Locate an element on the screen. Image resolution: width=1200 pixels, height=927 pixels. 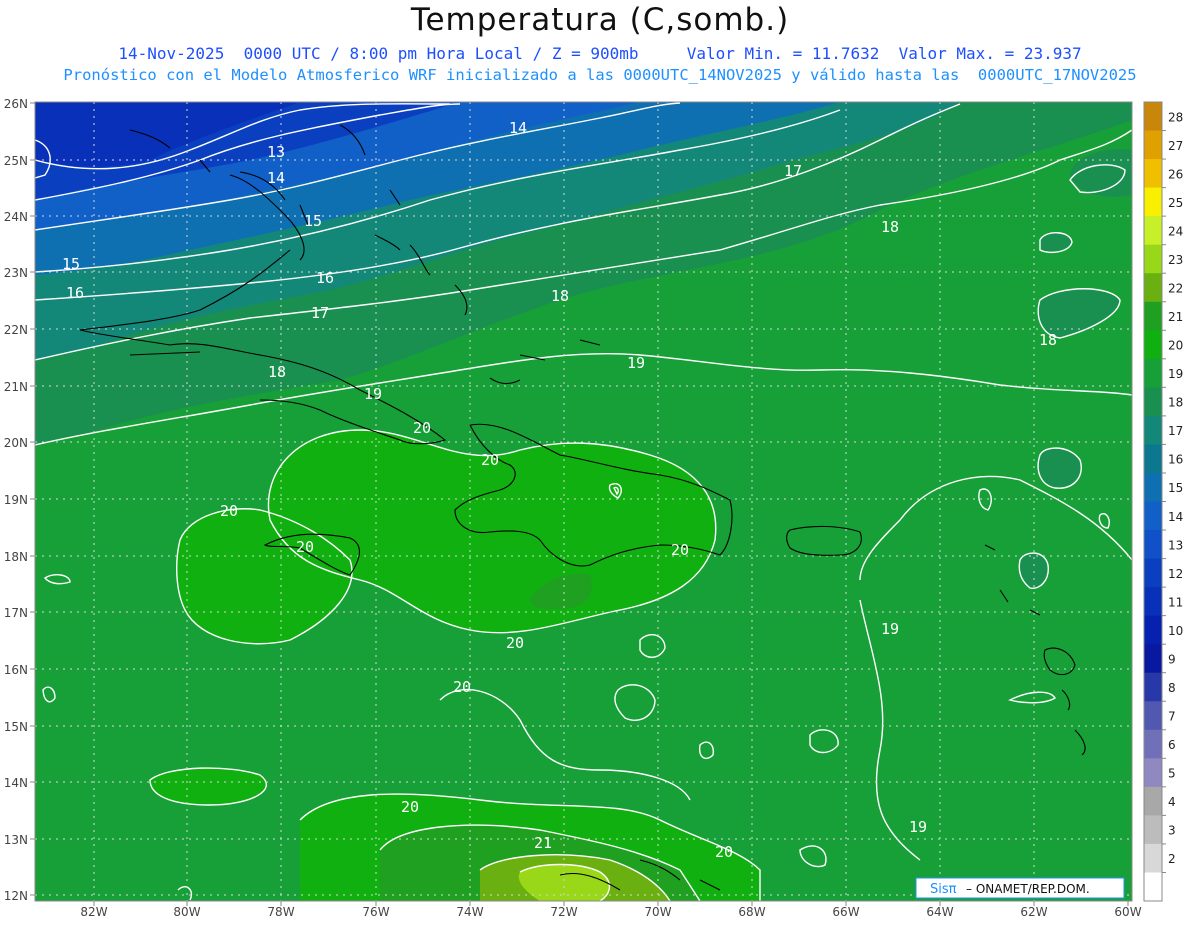
lat-ticks is located at coordinates (32, 499).